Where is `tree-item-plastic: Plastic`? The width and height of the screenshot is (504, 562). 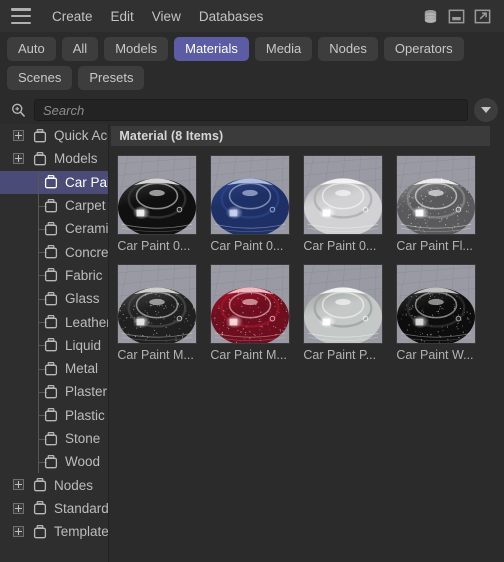
tree-item-plastic: Plastic is located at coordinates (54, 415).